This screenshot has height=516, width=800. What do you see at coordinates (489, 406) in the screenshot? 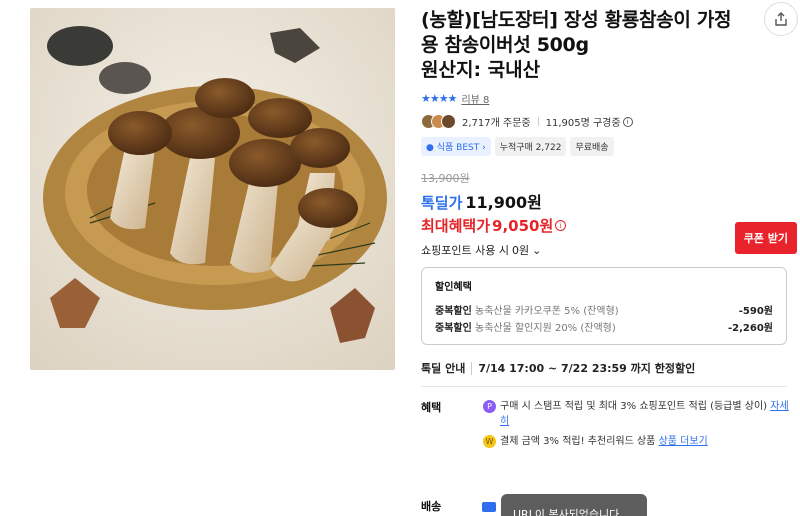
I see `point-icon: P` at bounding box center [489, 406].